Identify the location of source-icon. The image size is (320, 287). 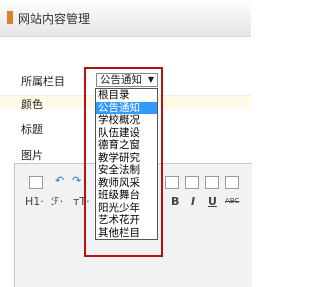
(36, 182).